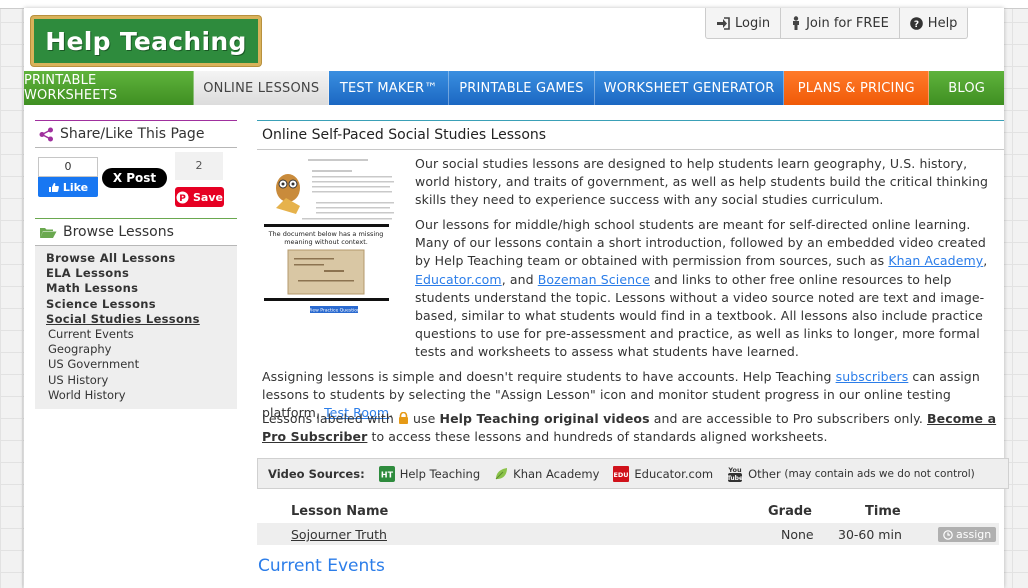  I want to click on x-post-label: X Post, so click(134, 178).